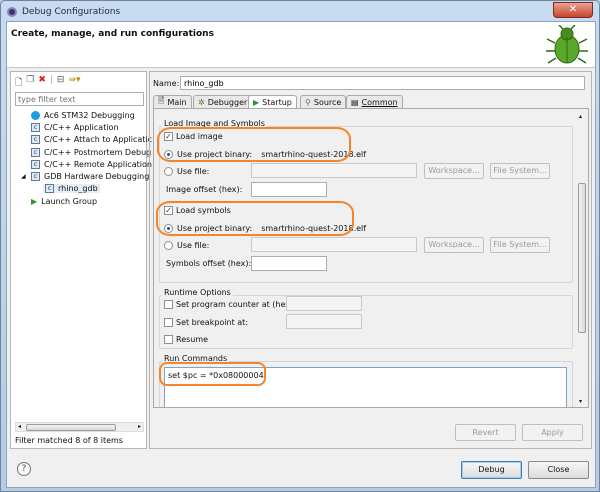 The width and height of the screenshot is (600, 492). Describe the element at coordinates (567, 44) in the screenshot. I see `debug-bug-icon` at that location.